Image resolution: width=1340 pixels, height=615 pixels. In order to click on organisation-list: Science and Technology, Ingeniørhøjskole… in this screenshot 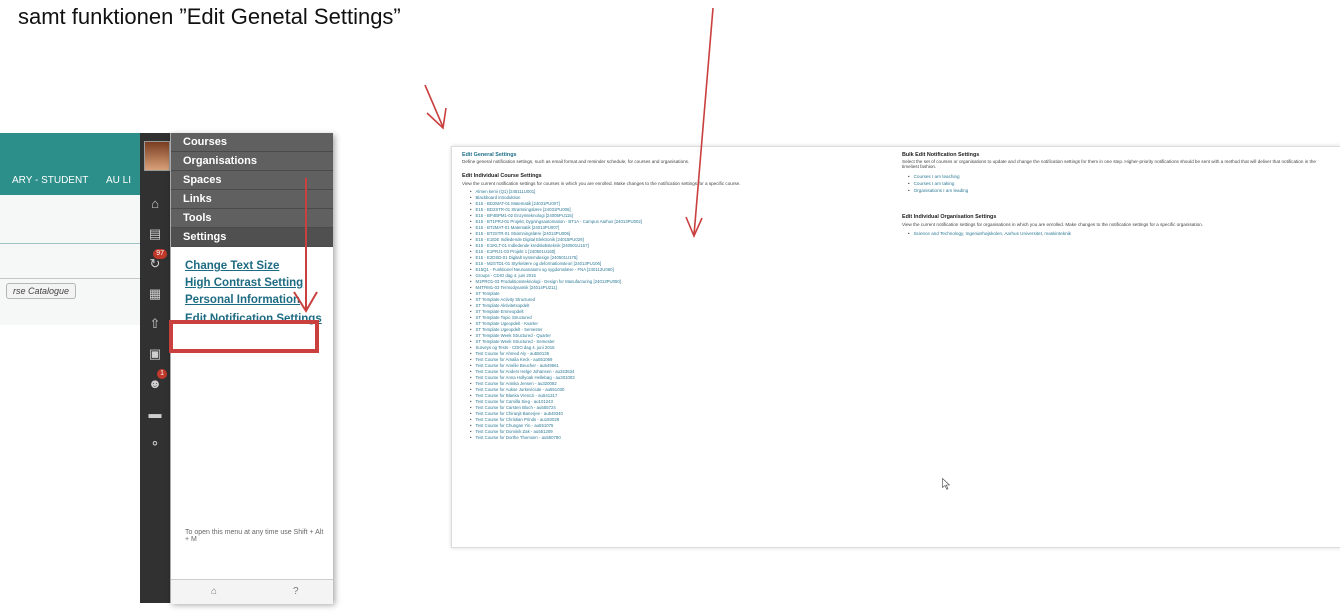, I will do `click(989, 233)`.